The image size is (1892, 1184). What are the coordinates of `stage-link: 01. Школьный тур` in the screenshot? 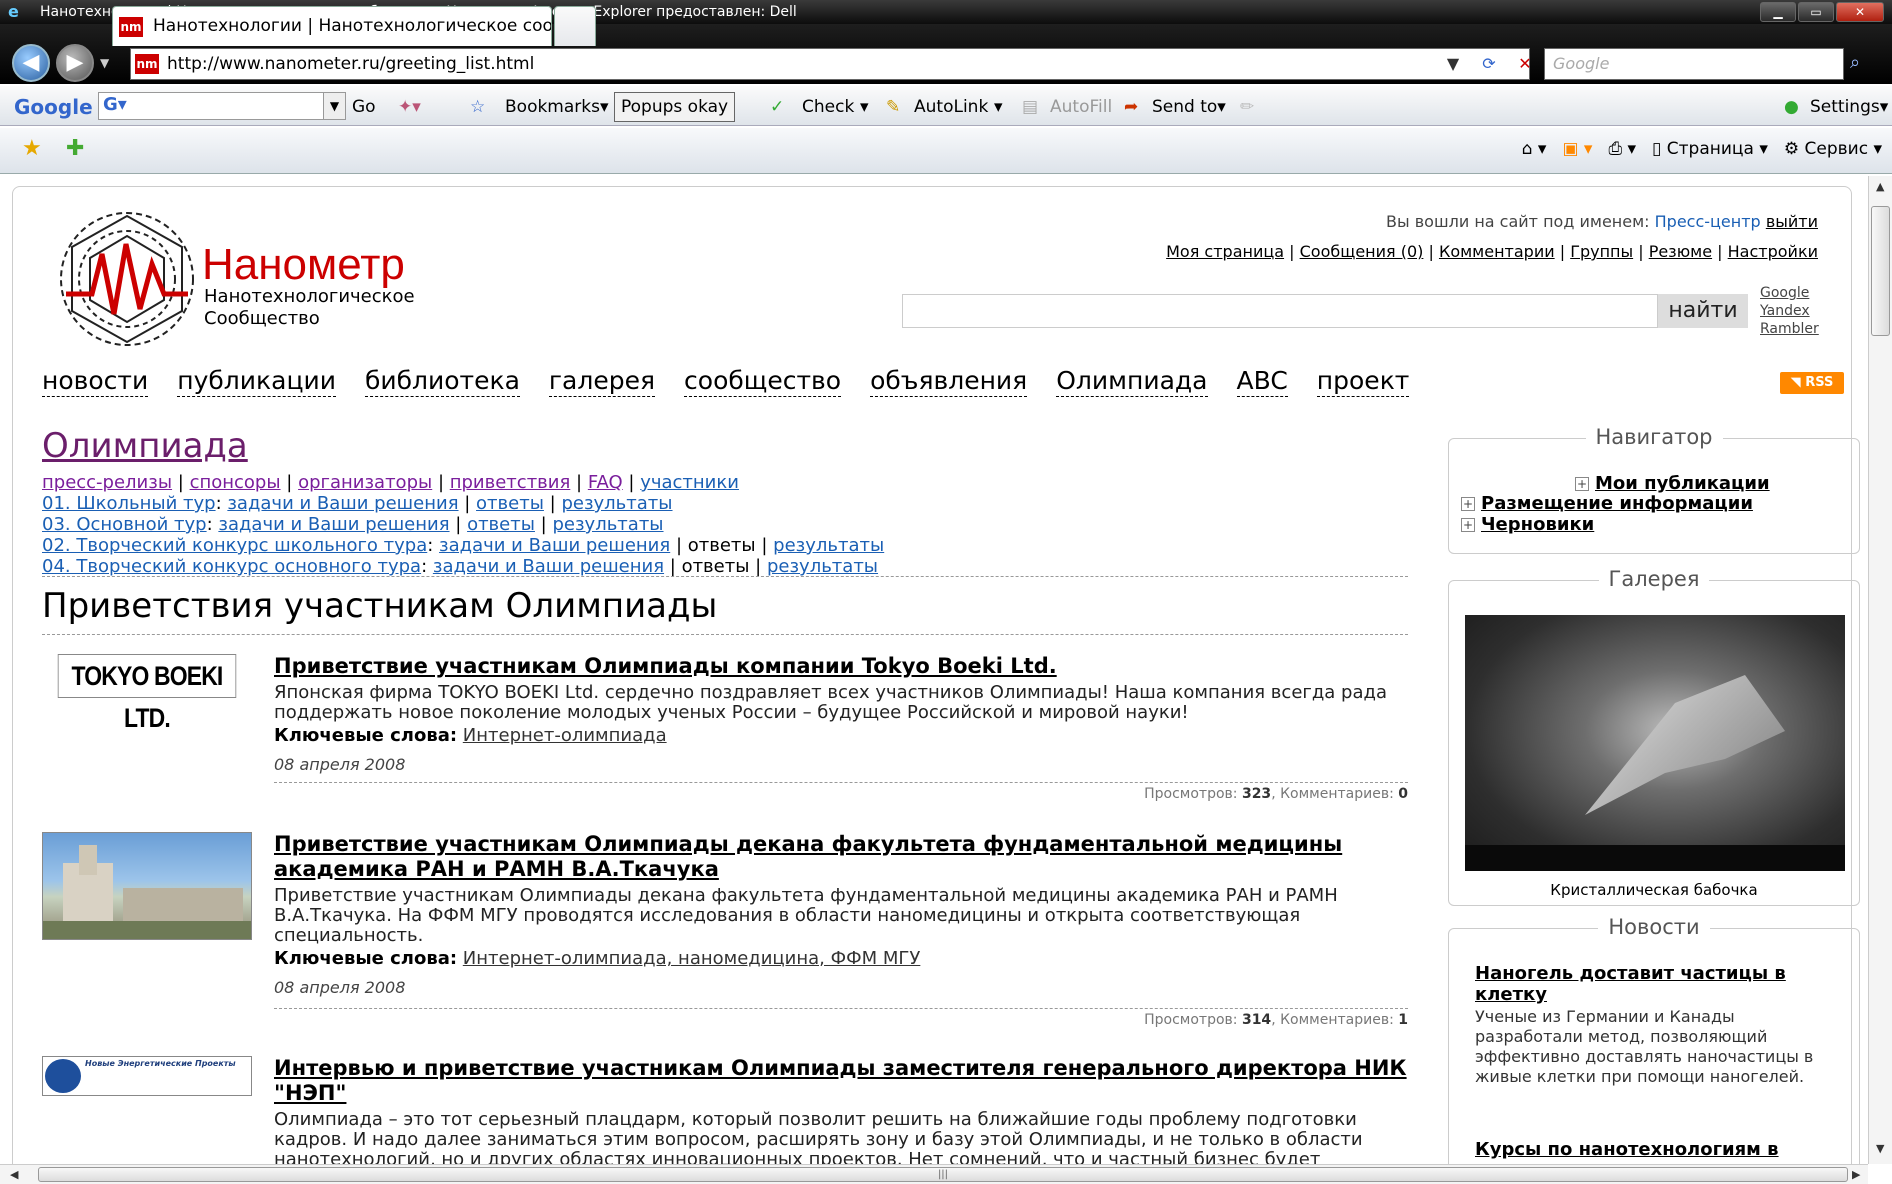 It's located at (129, 503).